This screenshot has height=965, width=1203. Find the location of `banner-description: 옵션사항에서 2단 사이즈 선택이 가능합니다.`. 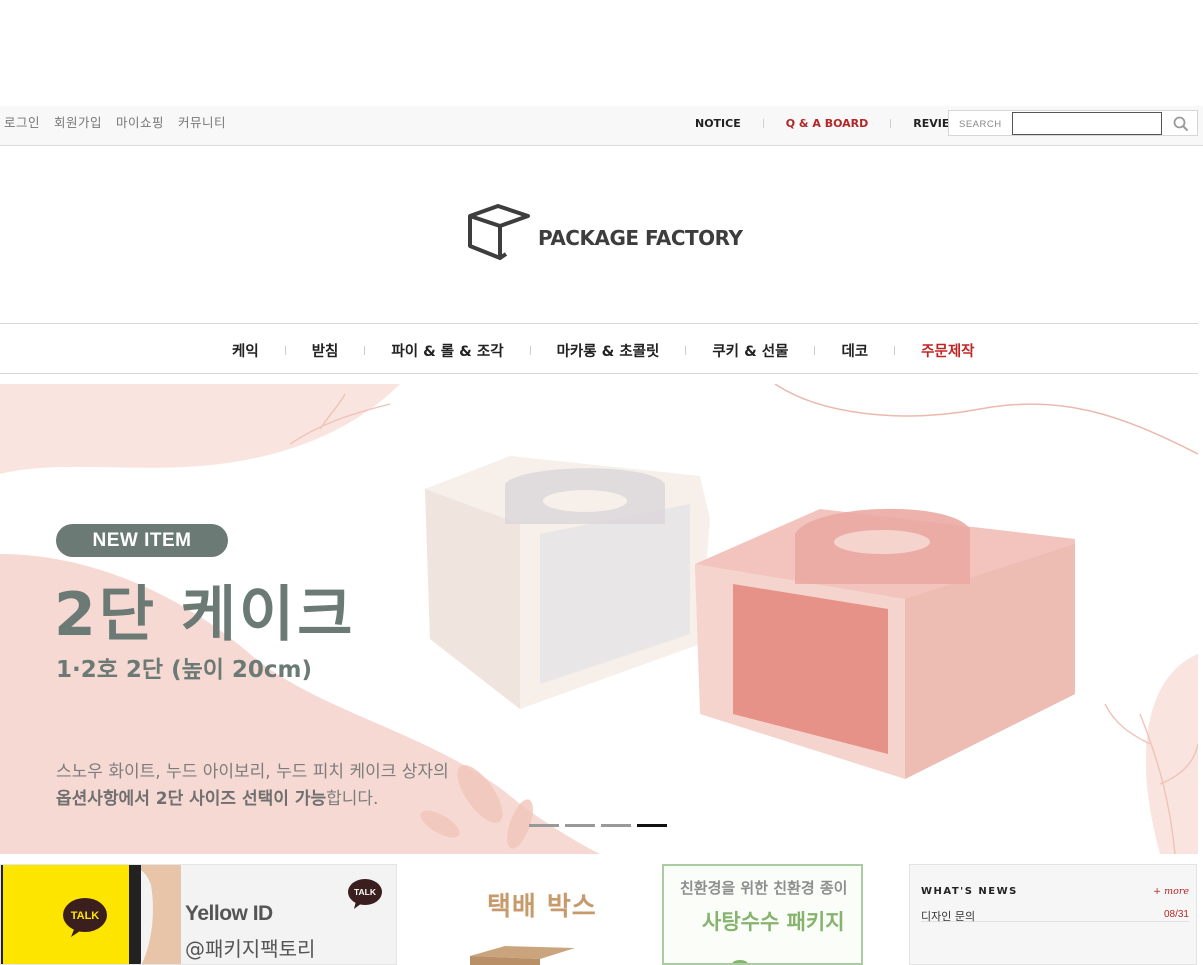

banner-description: 옵션사항에서 2단 사이즈 선택이 가능합니다. is located at coordinates (217, 796).